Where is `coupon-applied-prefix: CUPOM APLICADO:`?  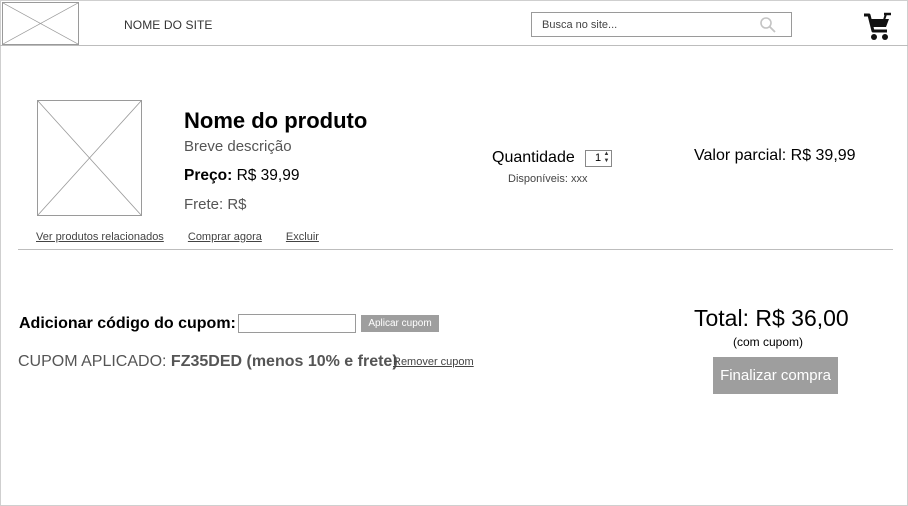 coupon-applied-prefix: CUPOM APLICADO: is located at coordinates (94, 361).